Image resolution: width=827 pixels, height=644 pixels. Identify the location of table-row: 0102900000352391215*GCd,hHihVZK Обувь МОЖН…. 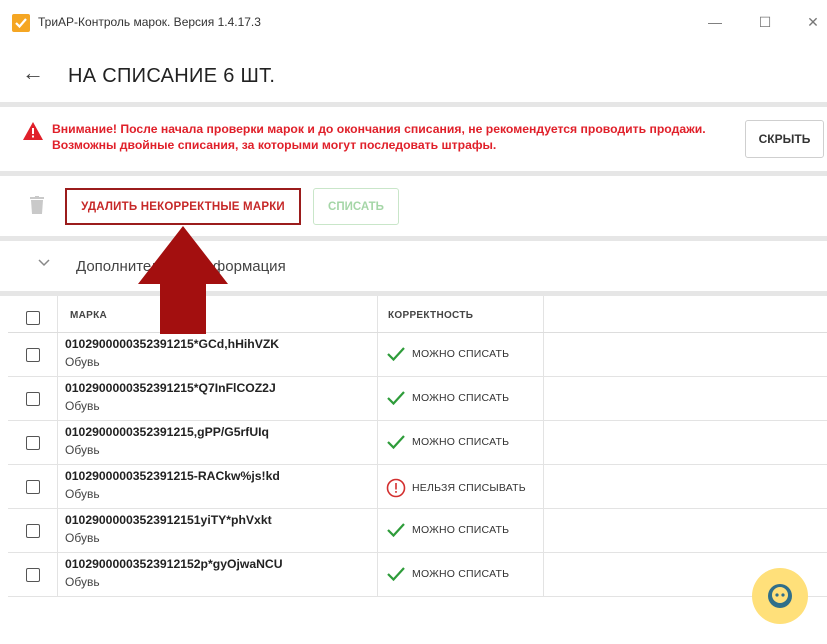
(417, 355).